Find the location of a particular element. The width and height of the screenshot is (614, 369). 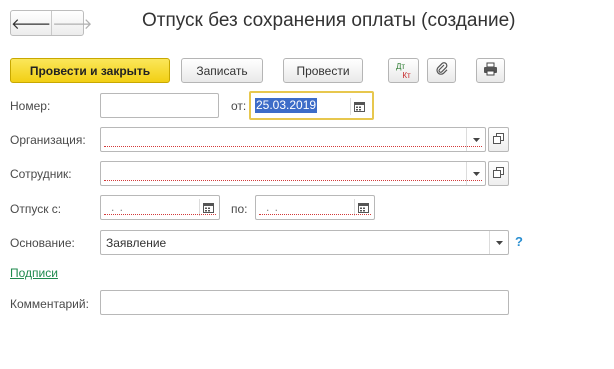

paperclip-icon is located at coordinates (442, 70).